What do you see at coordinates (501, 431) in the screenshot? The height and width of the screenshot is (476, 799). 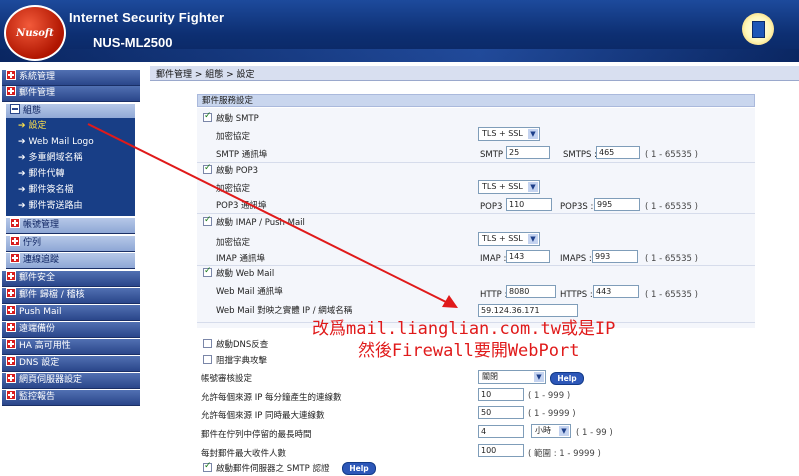 I see `queue-time-input: 4` at bounding box center [501, 431].